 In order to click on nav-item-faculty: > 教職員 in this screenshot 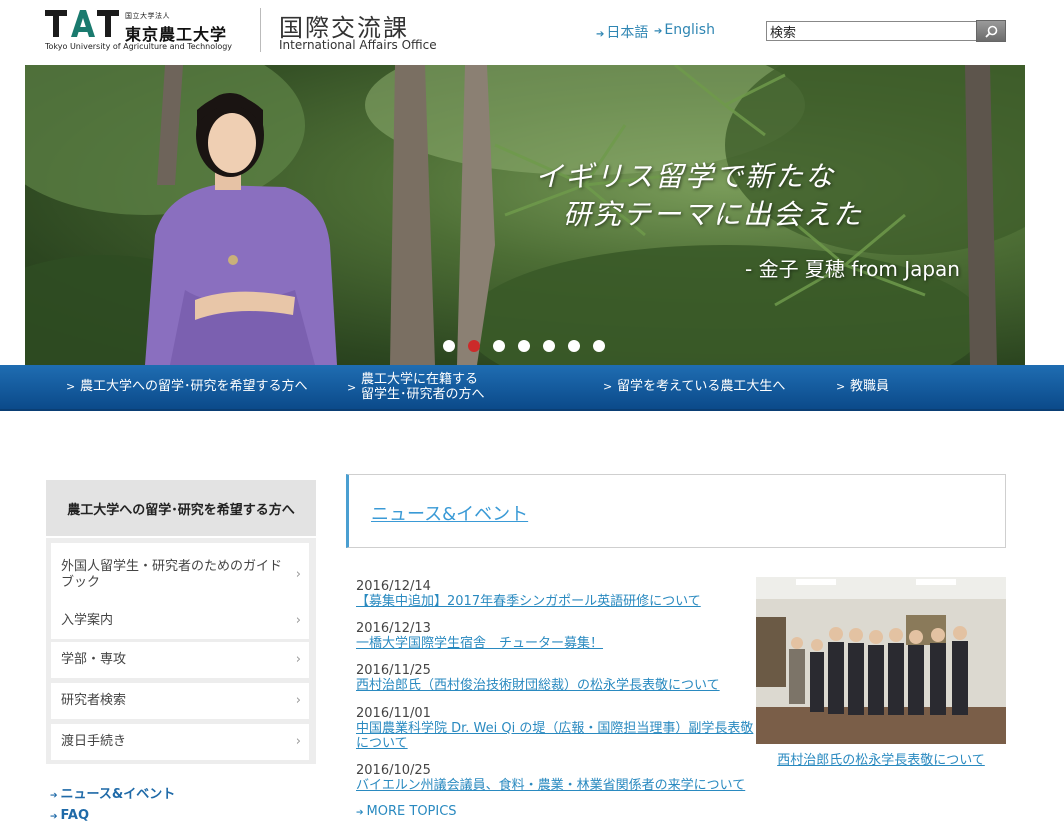, I will do `click(863, 386)`.